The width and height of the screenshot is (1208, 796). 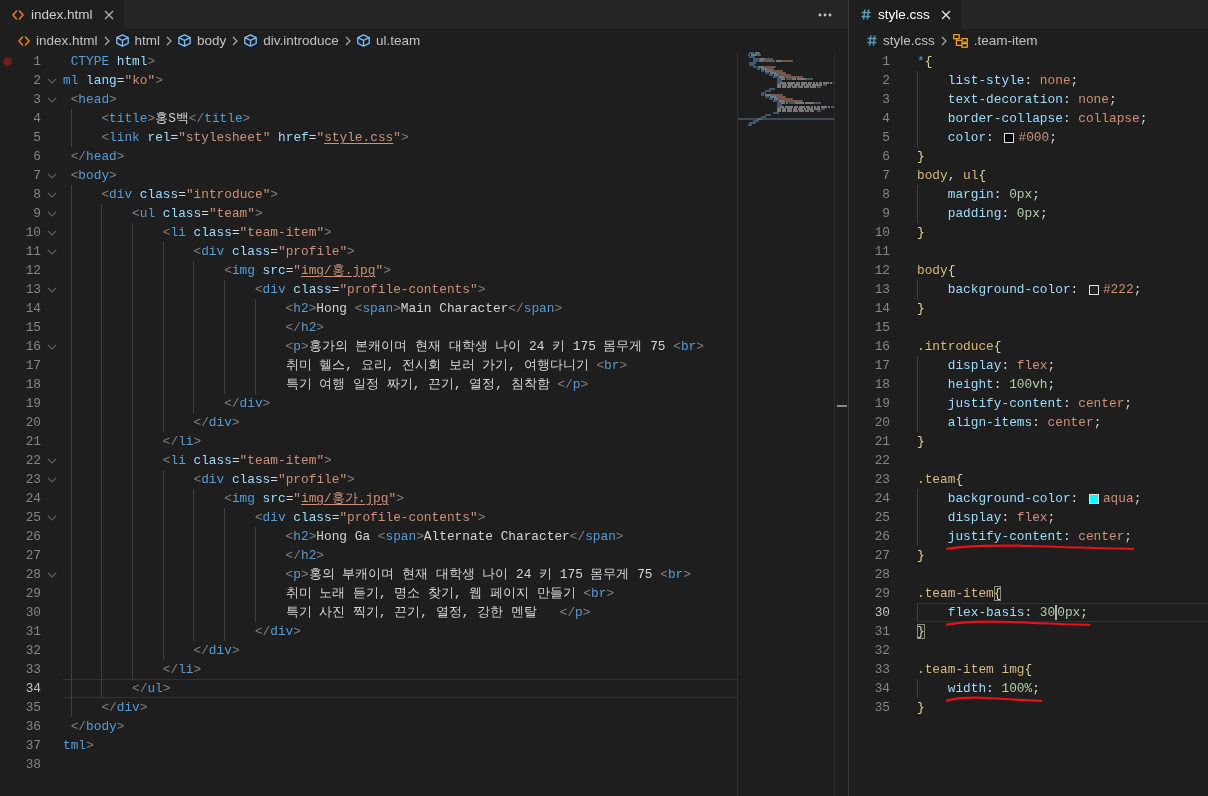 What do you see at coordinates (58, 40) in the screenshot?
I see `breadcrumb-item: index.html` at bounding box center [58, 40].